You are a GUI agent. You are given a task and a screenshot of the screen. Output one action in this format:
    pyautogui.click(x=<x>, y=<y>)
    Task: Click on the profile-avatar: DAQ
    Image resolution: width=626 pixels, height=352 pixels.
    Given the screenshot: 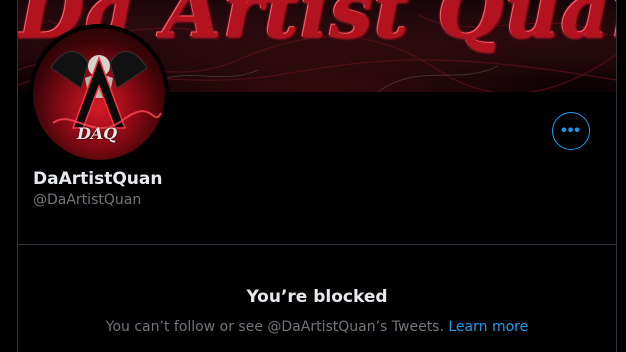 What is the action you would take?
    pyautogui.click(x=99, y=94)
    